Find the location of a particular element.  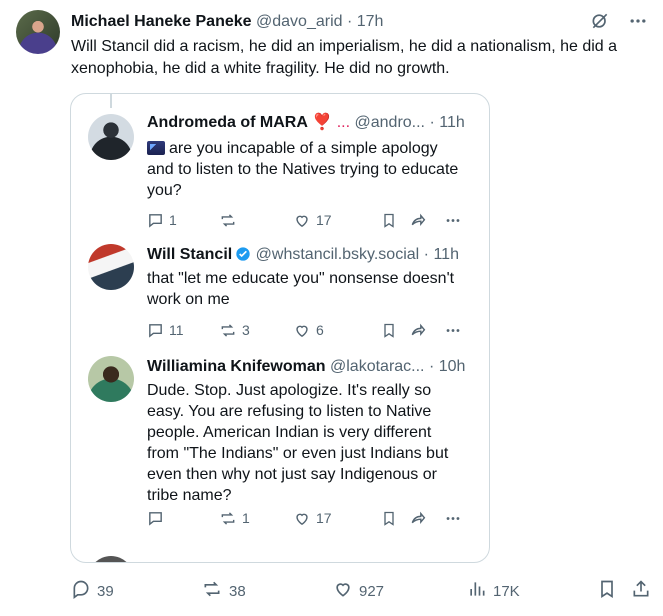

reply-actions: 11 3 6 is located at coordinates (307, 330).